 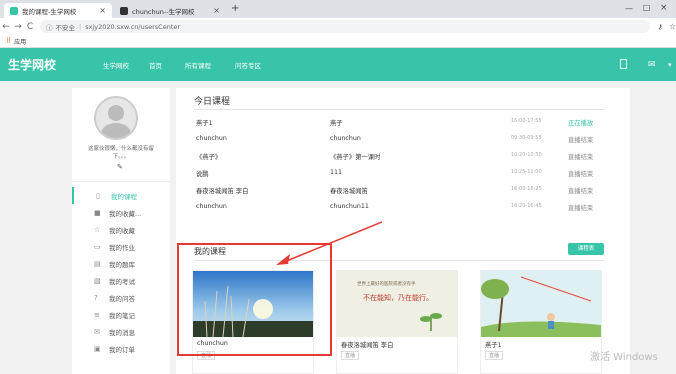 I want to click on sidebar-item-notes: ≡ 我的笔记, so click(x=121, y=314).